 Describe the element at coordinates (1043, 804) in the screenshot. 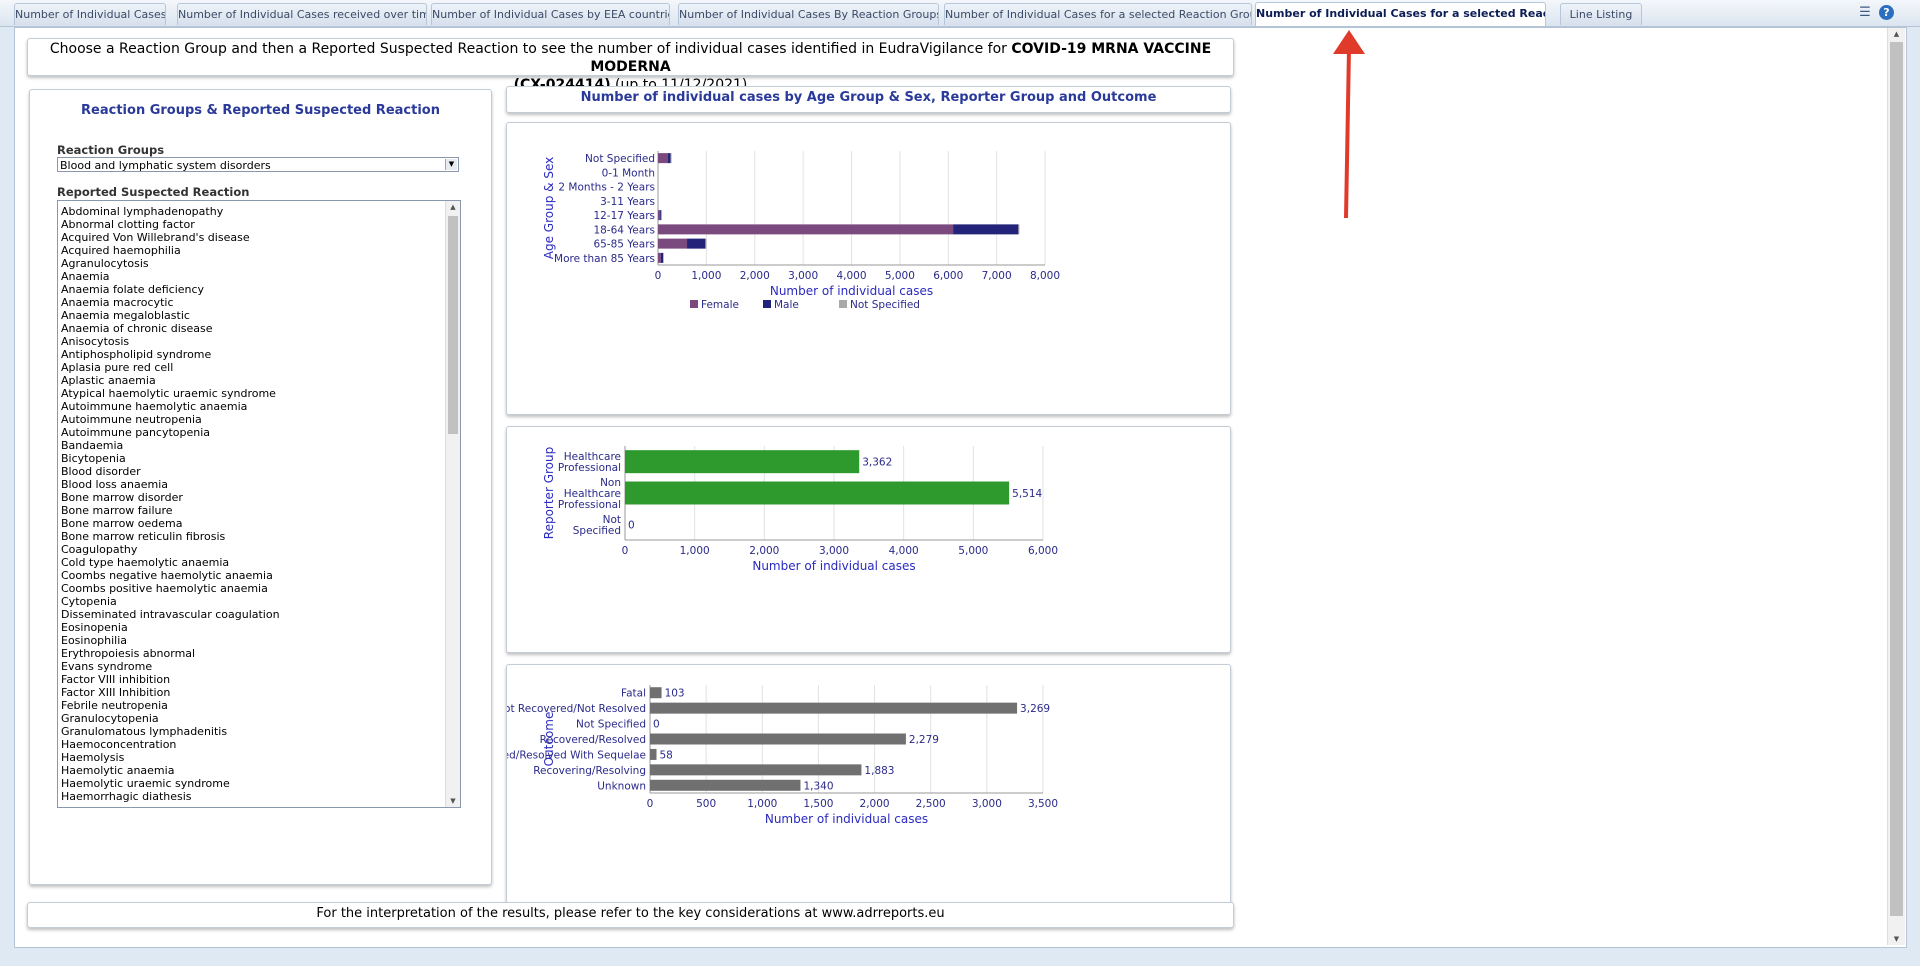

I see `x-tick-label: 3,500` at that location.